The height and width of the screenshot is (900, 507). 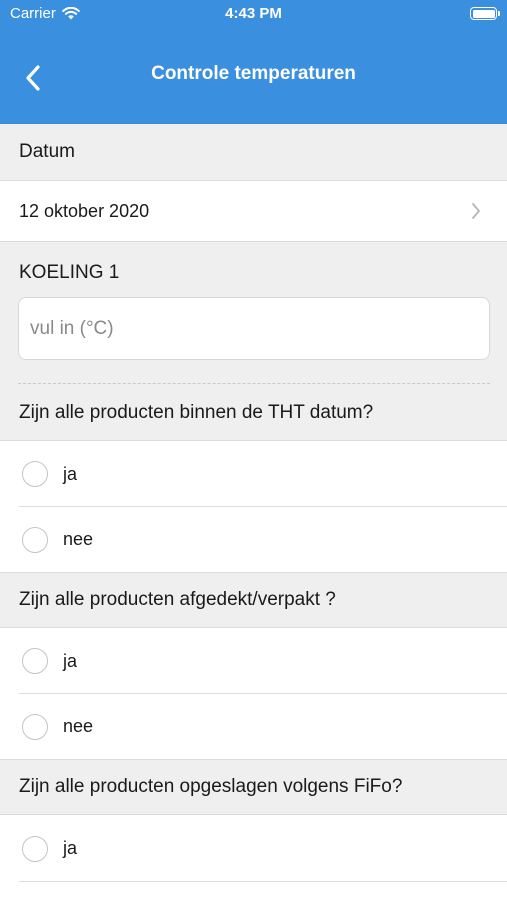 I want to click on dashed-divider, so click(x=254, y=383).